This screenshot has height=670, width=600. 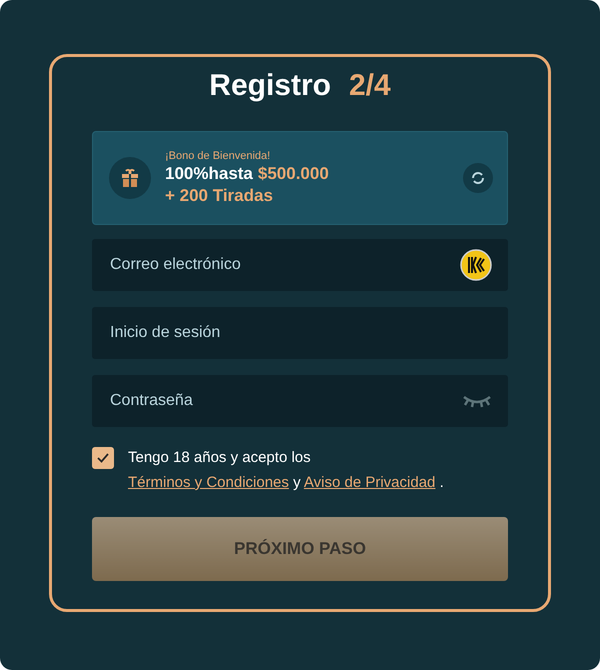 What do you see at coordinates (369, 86) in the screenshot?
I see `step-counter: 2/4` at bounding box center [369, 86].